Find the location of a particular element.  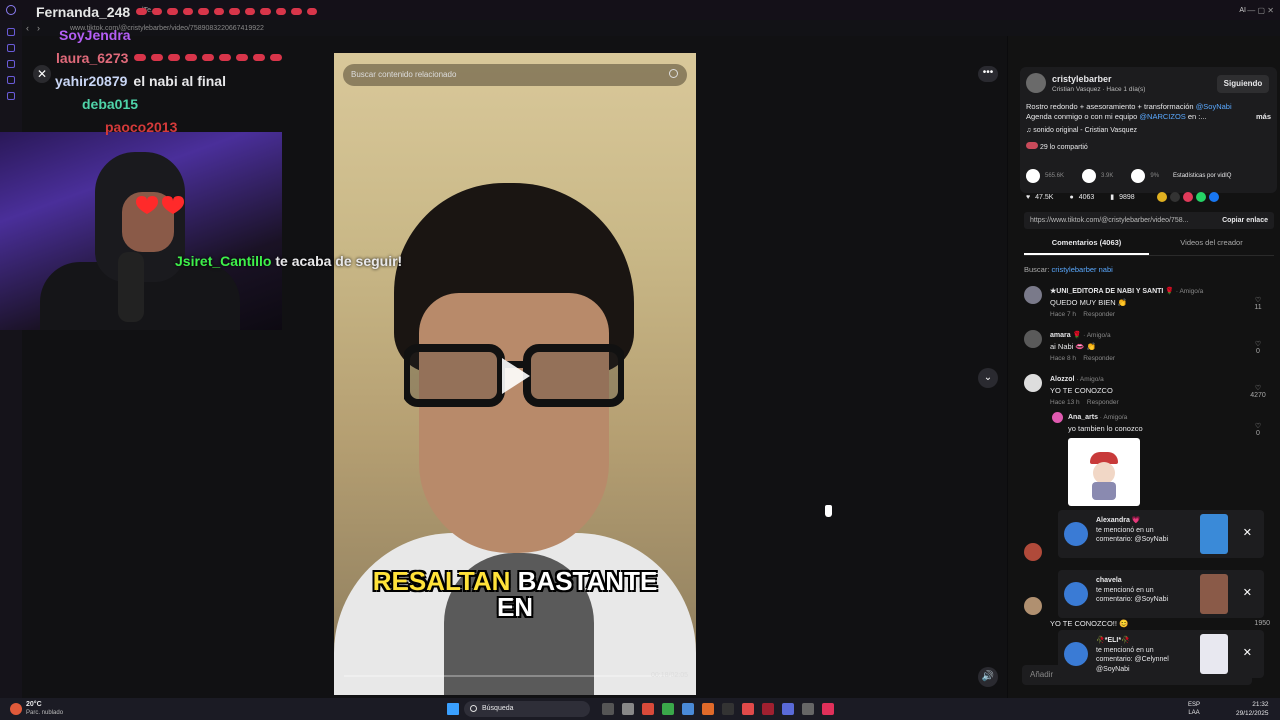

browser-menu-icon is located at coordinates (11, 10).